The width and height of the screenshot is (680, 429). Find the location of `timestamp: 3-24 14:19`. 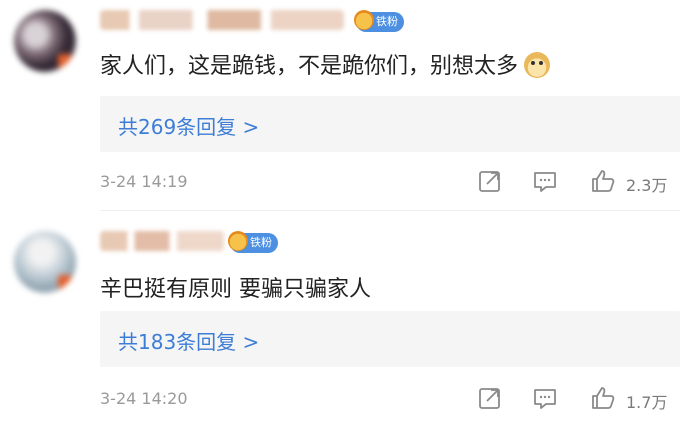

timestamp: 3-24 14:19 is located at coordinates (144, 181).